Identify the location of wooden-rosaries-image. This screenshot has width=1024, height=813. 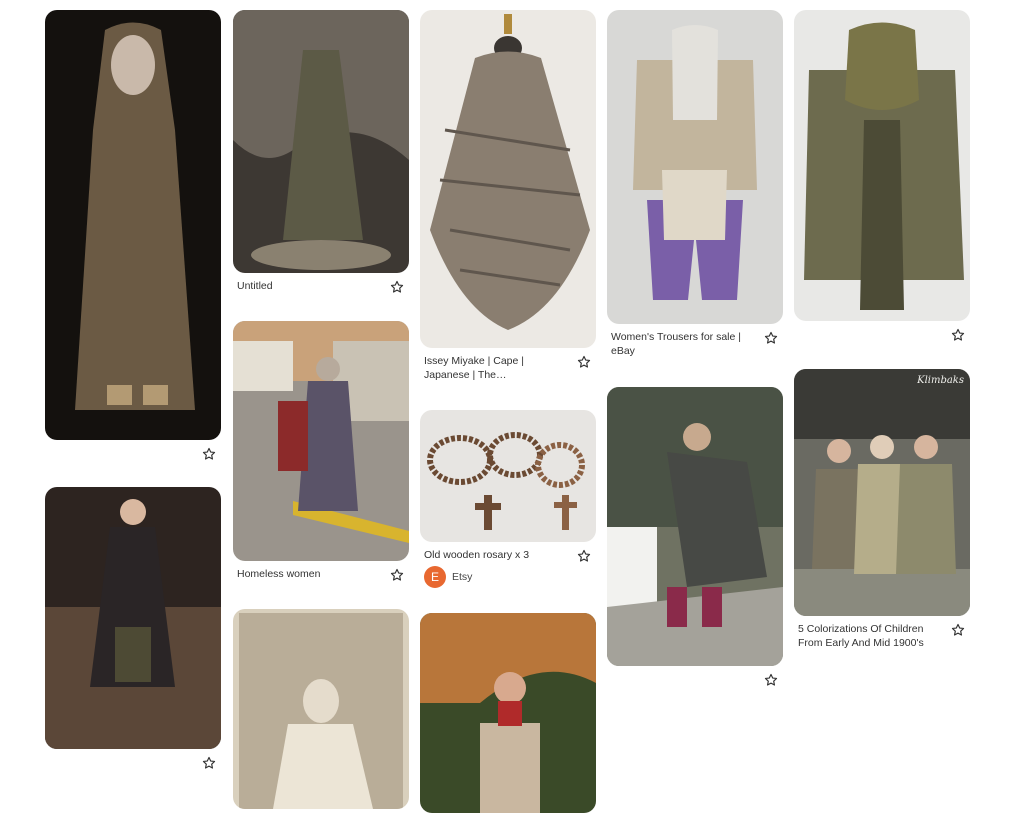
(508, 476).